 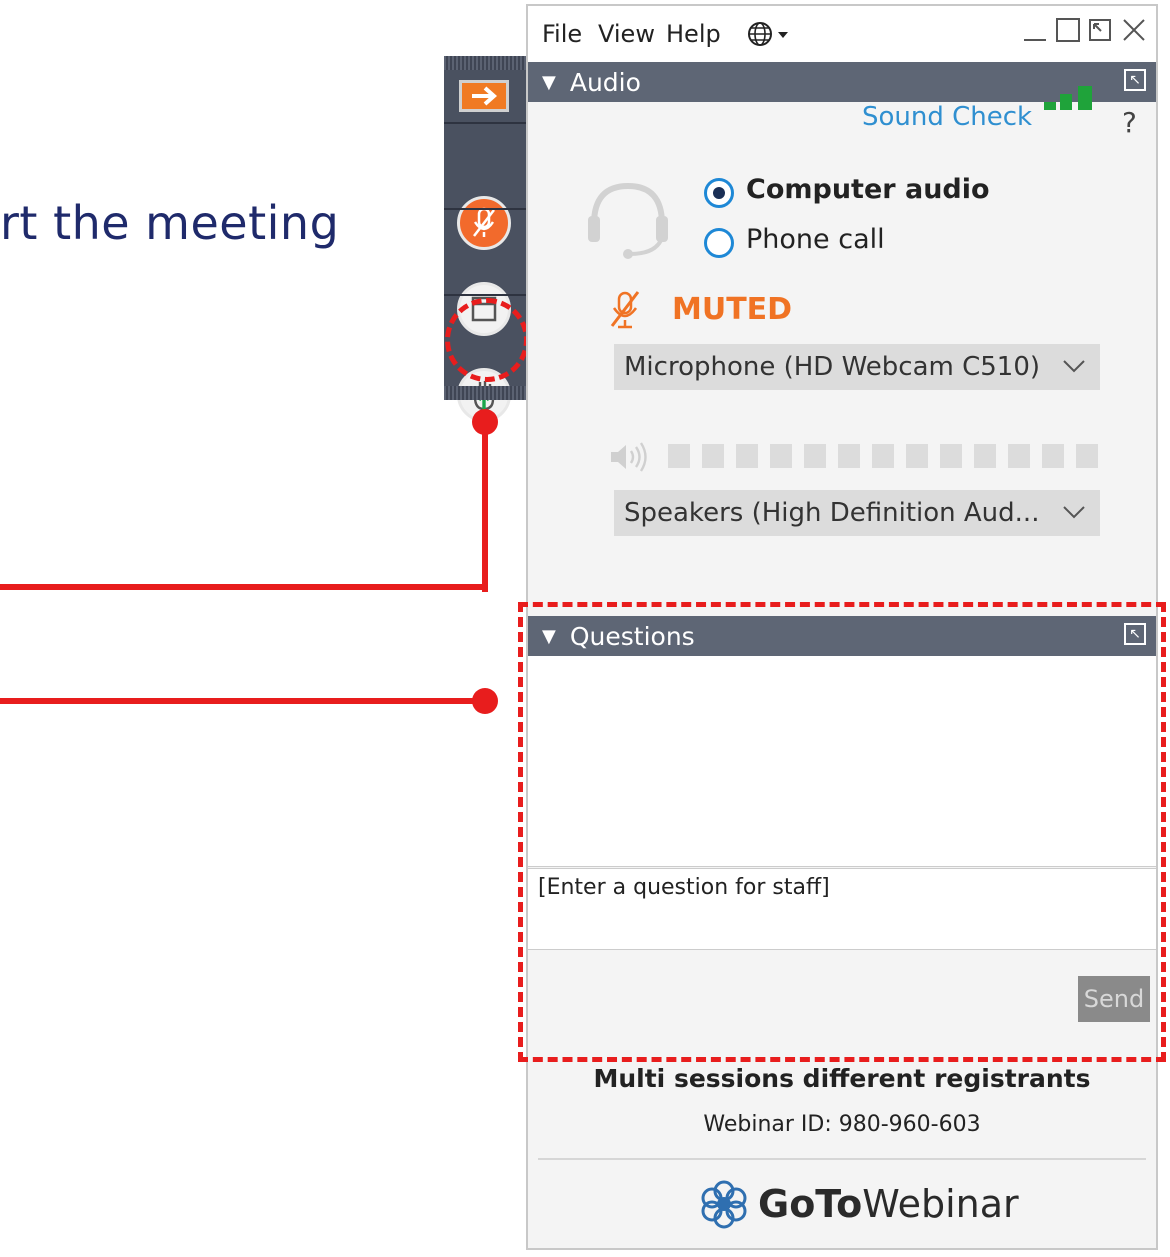 I want to click on speaker-icon, so click(x=629, y=457).